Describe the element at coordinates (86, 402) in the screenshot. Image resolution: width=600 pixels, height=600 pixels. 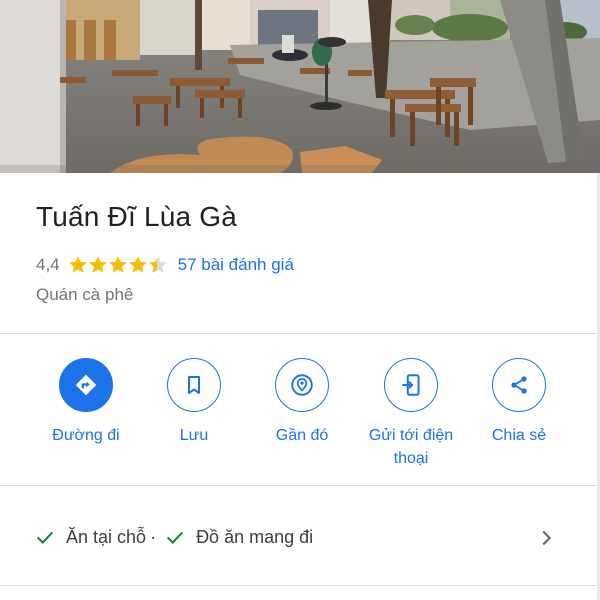
I see `directions-button: Đường đi` at that location.